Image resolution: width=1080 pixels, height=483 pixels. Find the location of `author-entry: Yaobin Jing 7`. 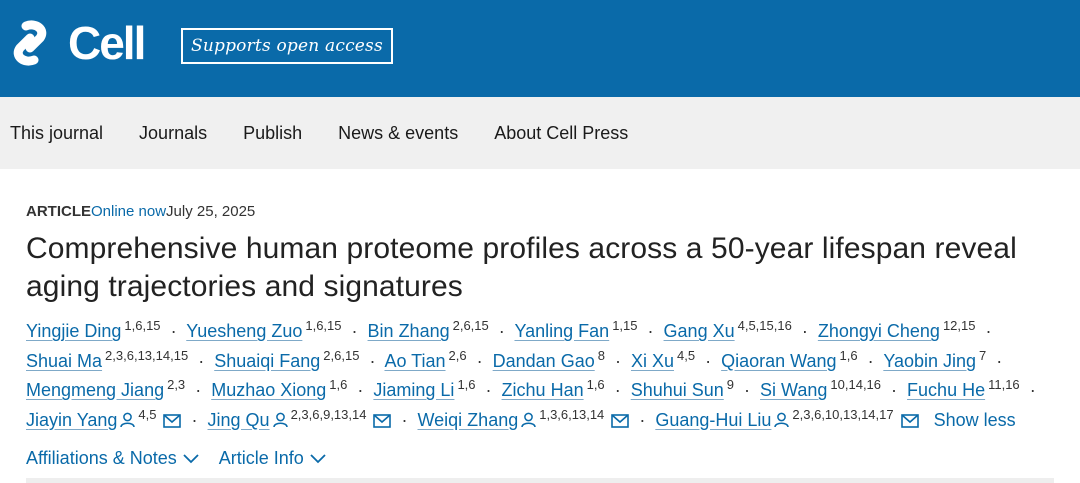

author-entry: Yaobin Jing 7 is located at coordinates (935, 359).